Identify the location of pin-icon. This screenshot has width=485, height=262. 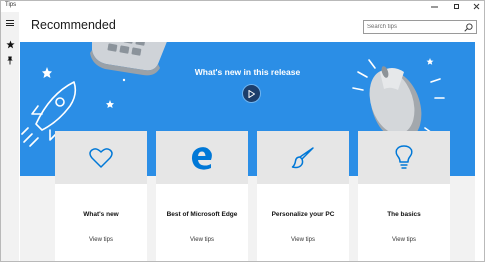
(10, 60).